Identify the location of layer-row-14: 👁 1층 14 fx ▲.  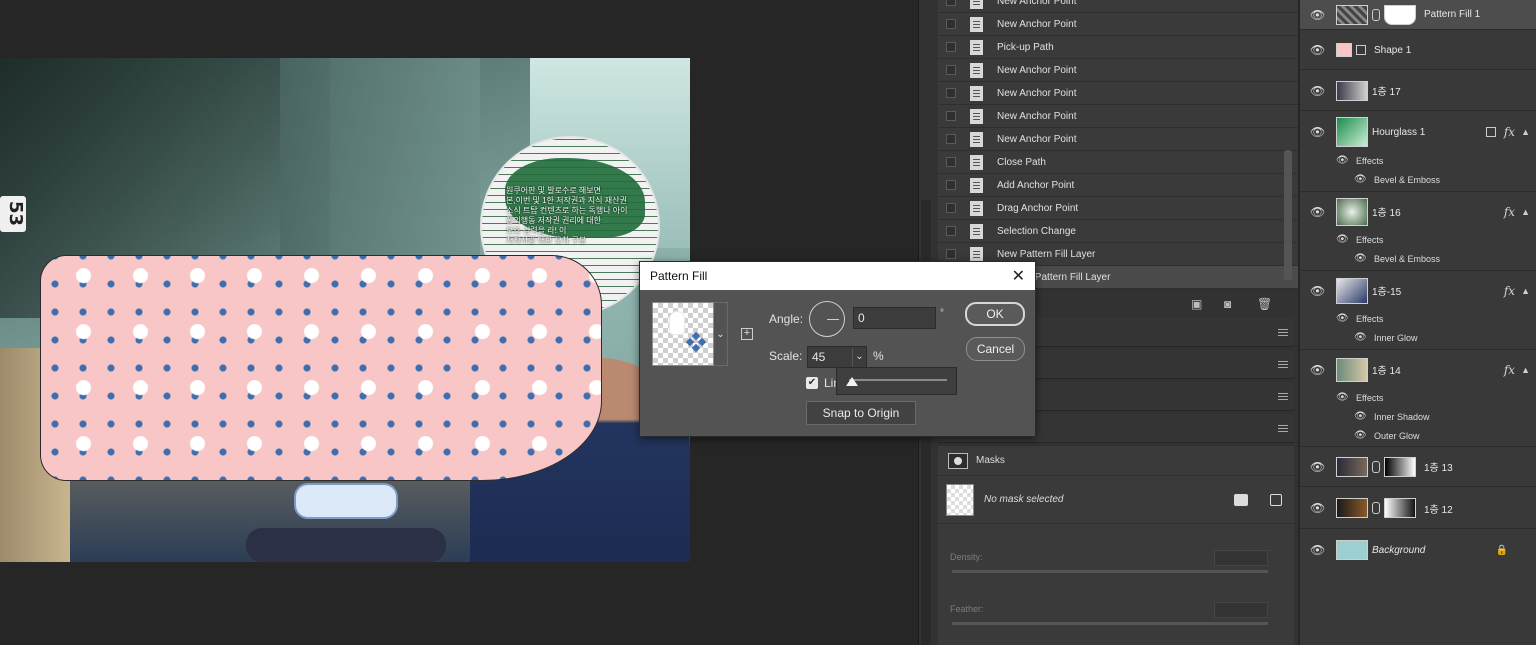
(1418, 369).